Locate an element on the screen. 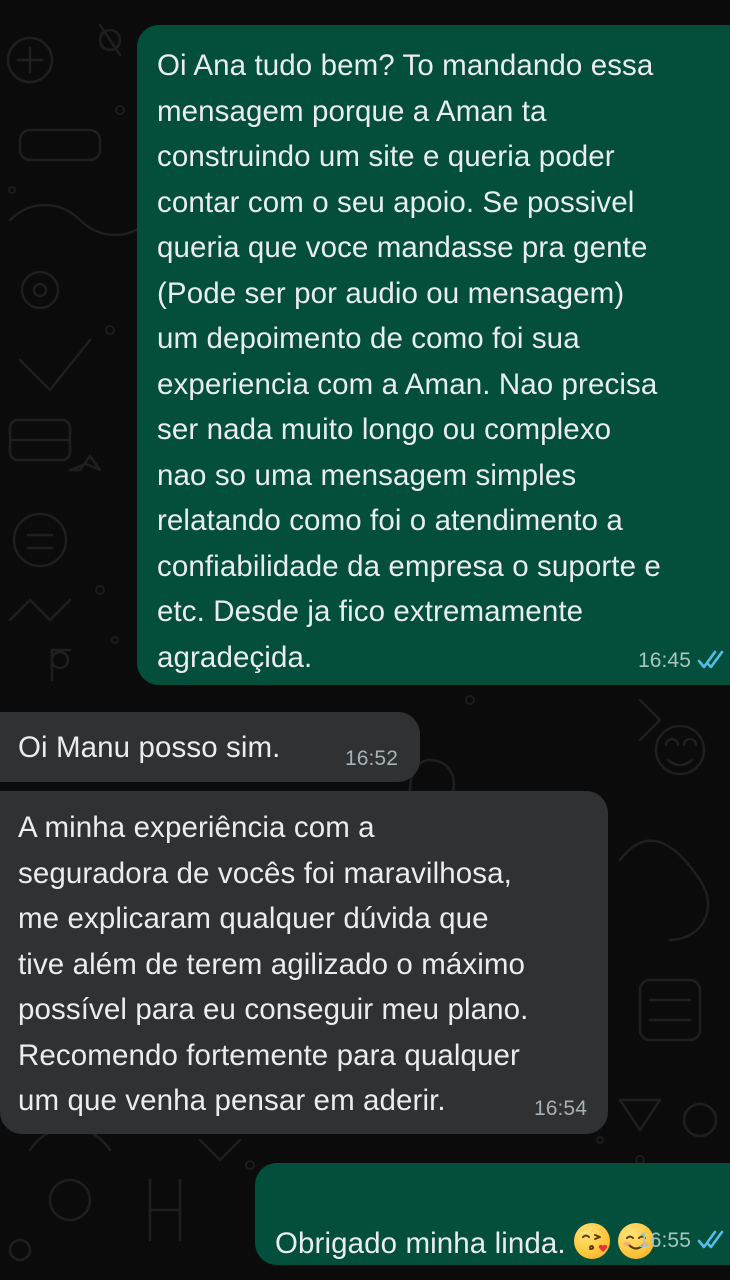  outgoing-message: Obrigado minha linda. 16:55 is located at coordinates (492, 1214).